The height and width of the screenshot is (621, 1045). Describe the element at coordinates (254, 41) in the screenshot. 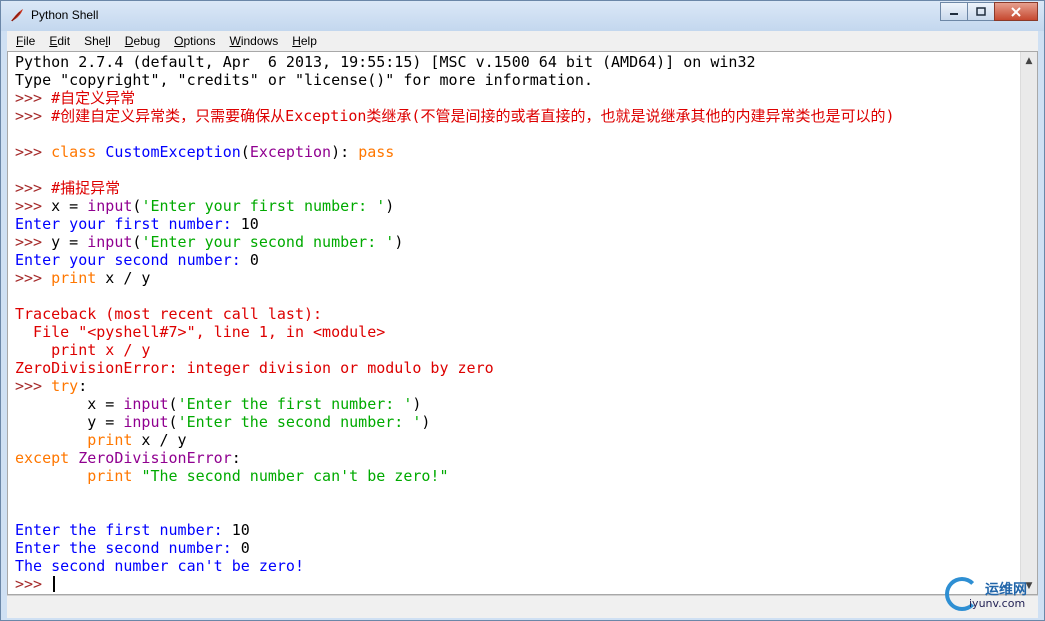

I see `menu-item: Windows` at that location.